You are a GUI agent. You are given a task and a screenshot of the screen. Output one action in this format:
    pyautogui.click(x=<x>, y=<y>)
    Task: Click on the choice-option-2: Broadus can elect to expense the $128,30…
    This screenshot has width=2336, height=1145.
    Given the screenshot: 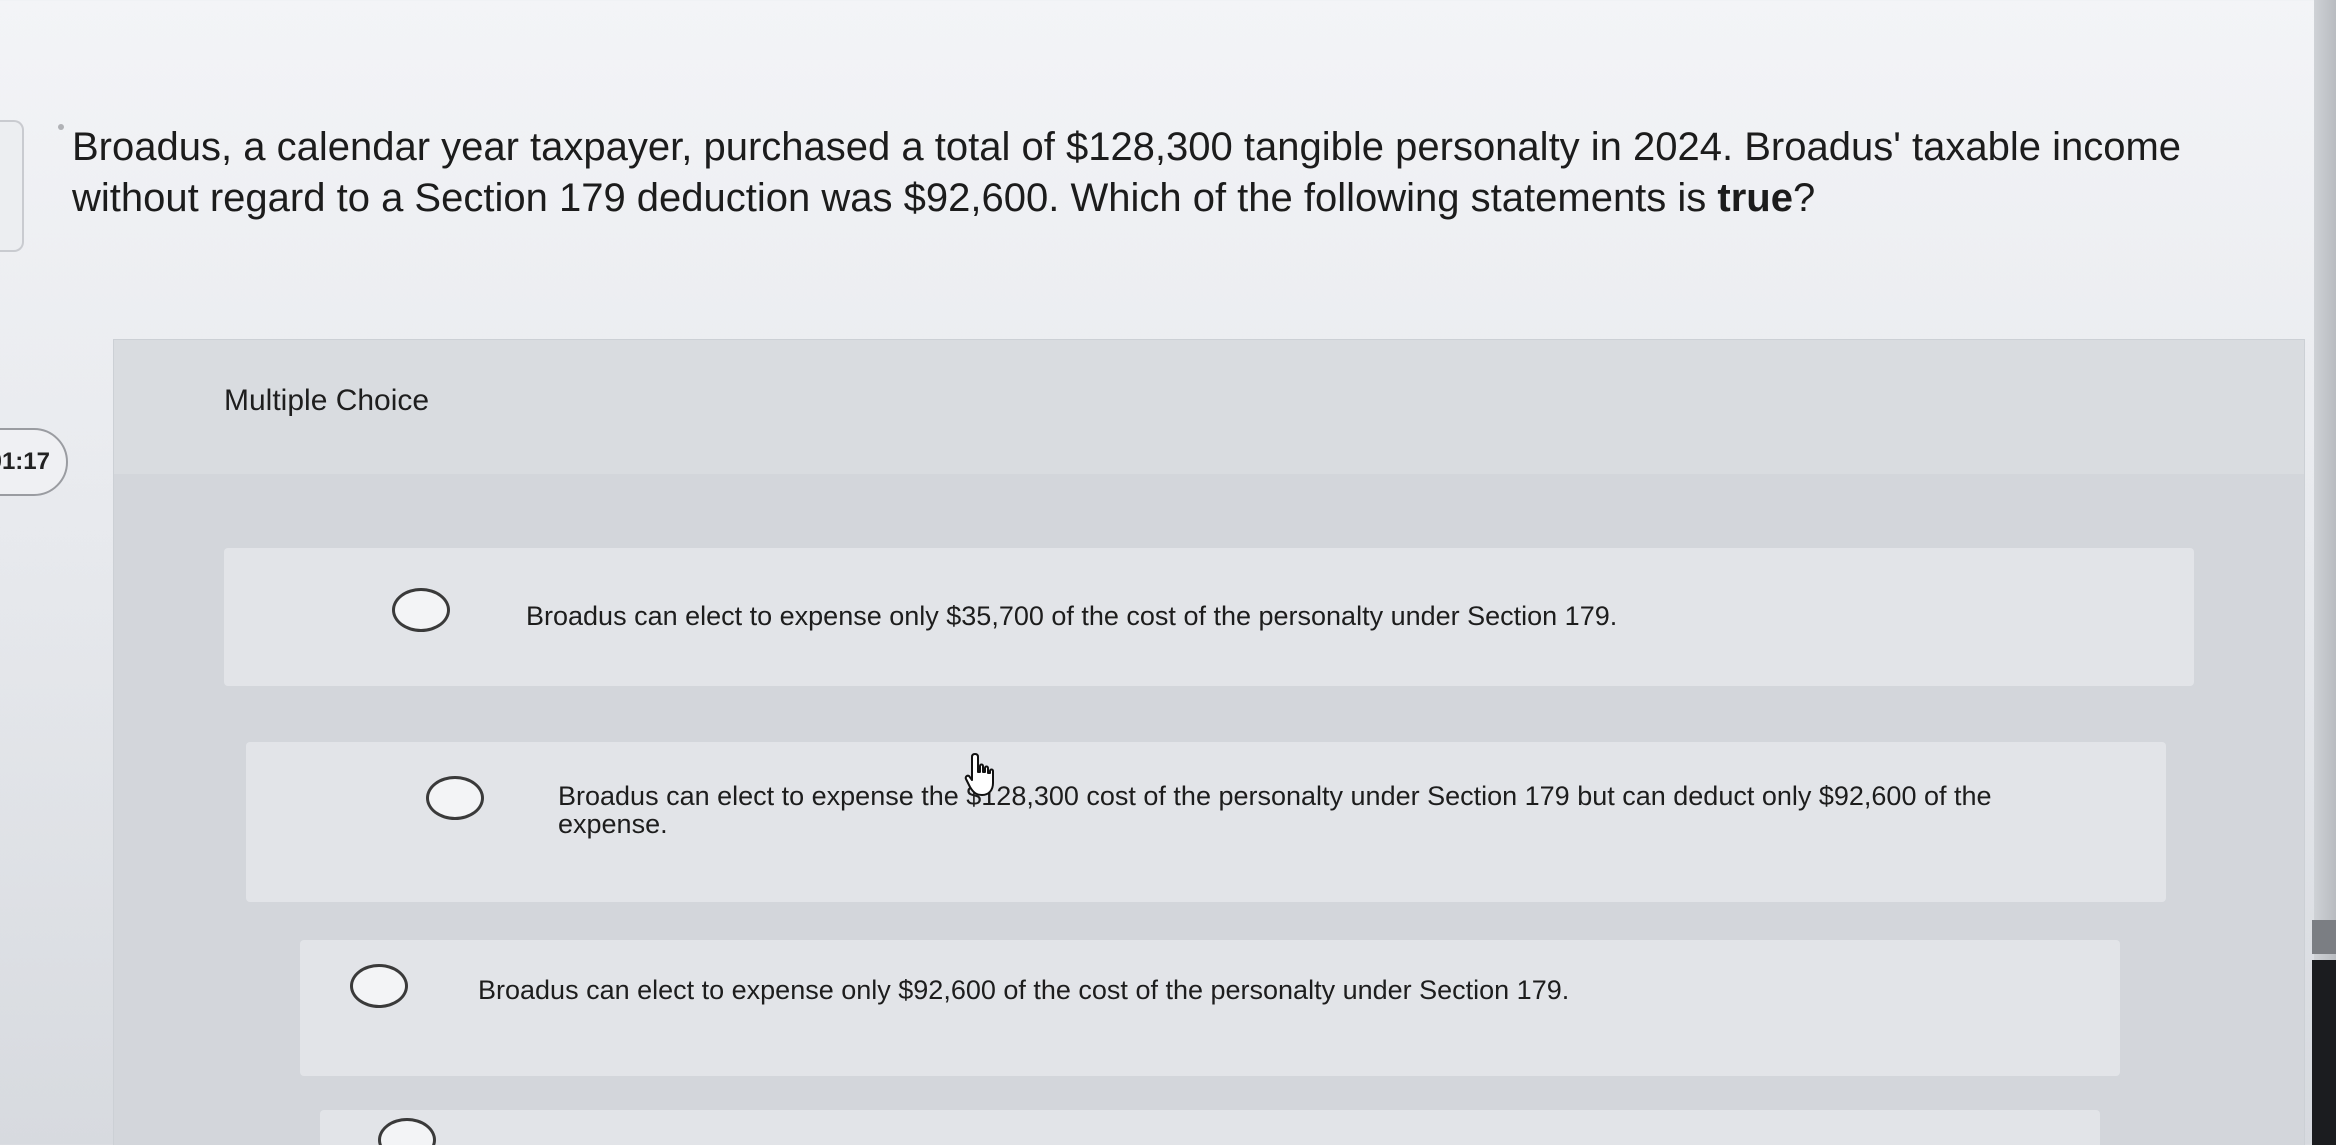 What is the action you would take?
    pyautogui.click(x=1206, y=822)
    